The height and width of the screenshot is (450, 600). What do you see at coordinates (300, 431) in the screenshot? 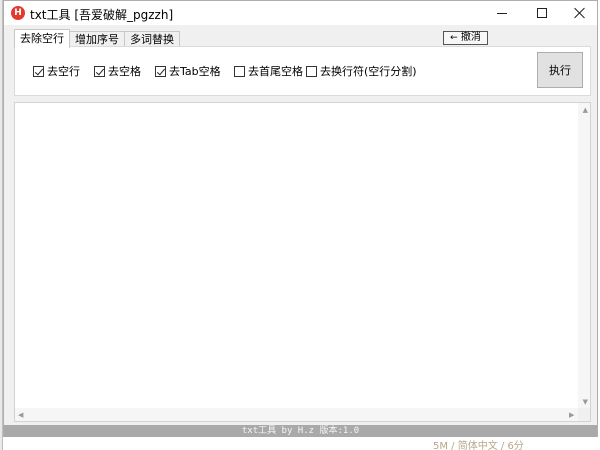
I see `status-bar: txt工具 by H.z 版本:1.0` at bounding box center [300, 431].